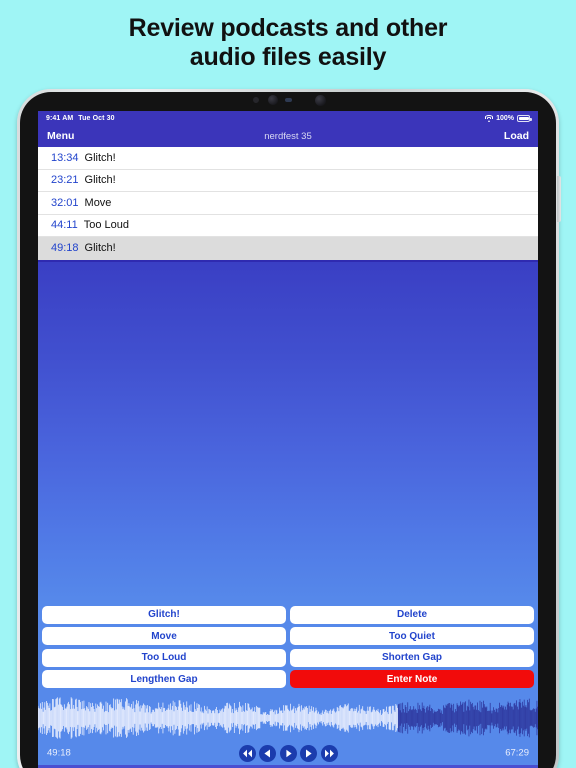  I want to click on action-button-delete: Delete, so click(412, 614).